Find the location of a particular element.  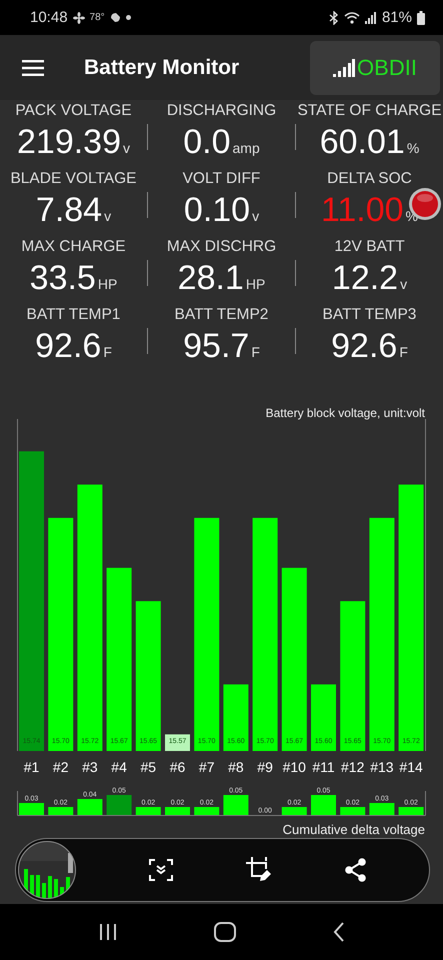

temperature: 78° is located at coordinates (97, 17).